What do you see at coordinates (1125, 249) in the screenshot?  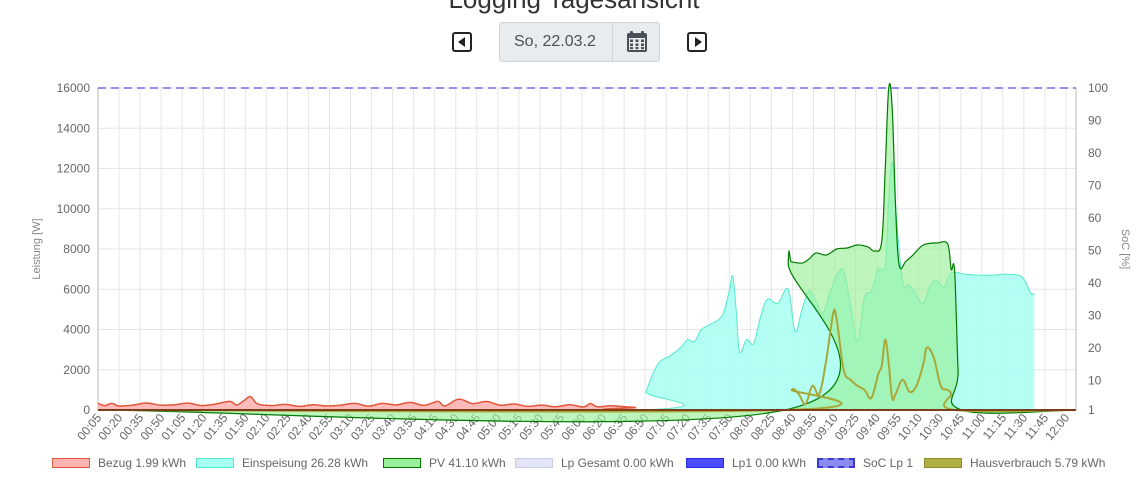 I see `y2-axis-label: SoC [%]` at bounding box center [1125, 249].